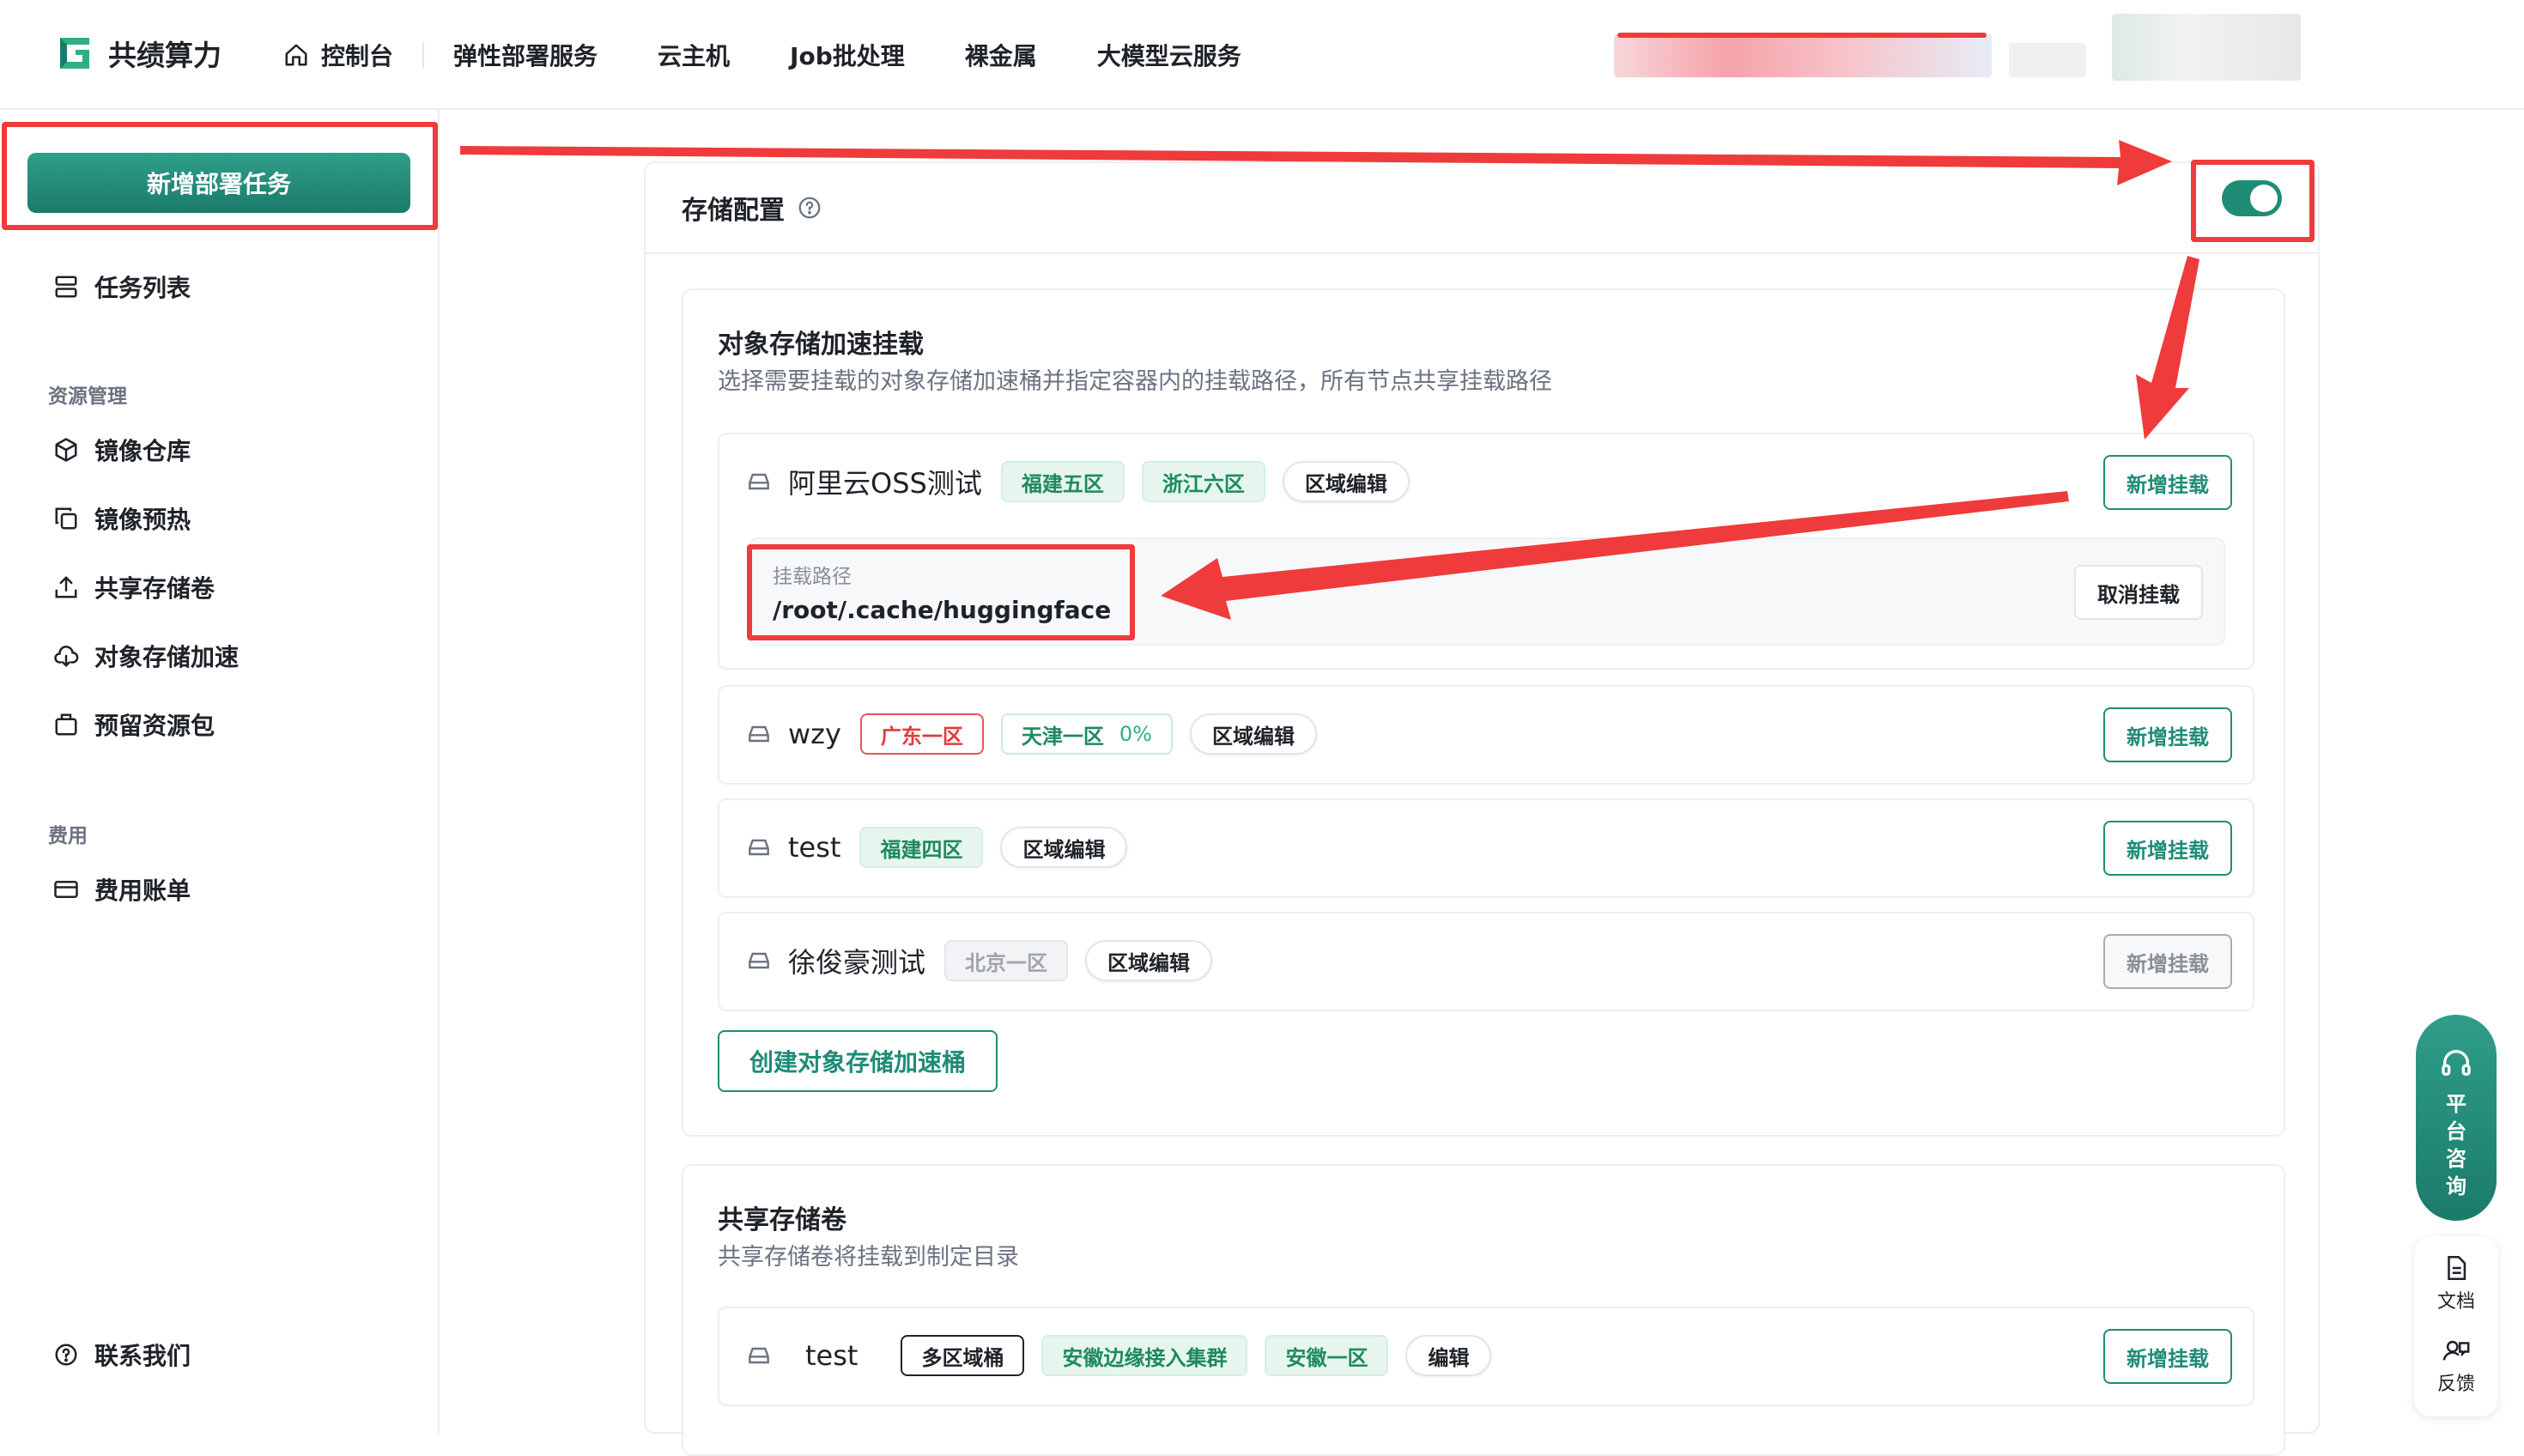  I want to click on feedback-label: 反馈, so click(2455, 1384).